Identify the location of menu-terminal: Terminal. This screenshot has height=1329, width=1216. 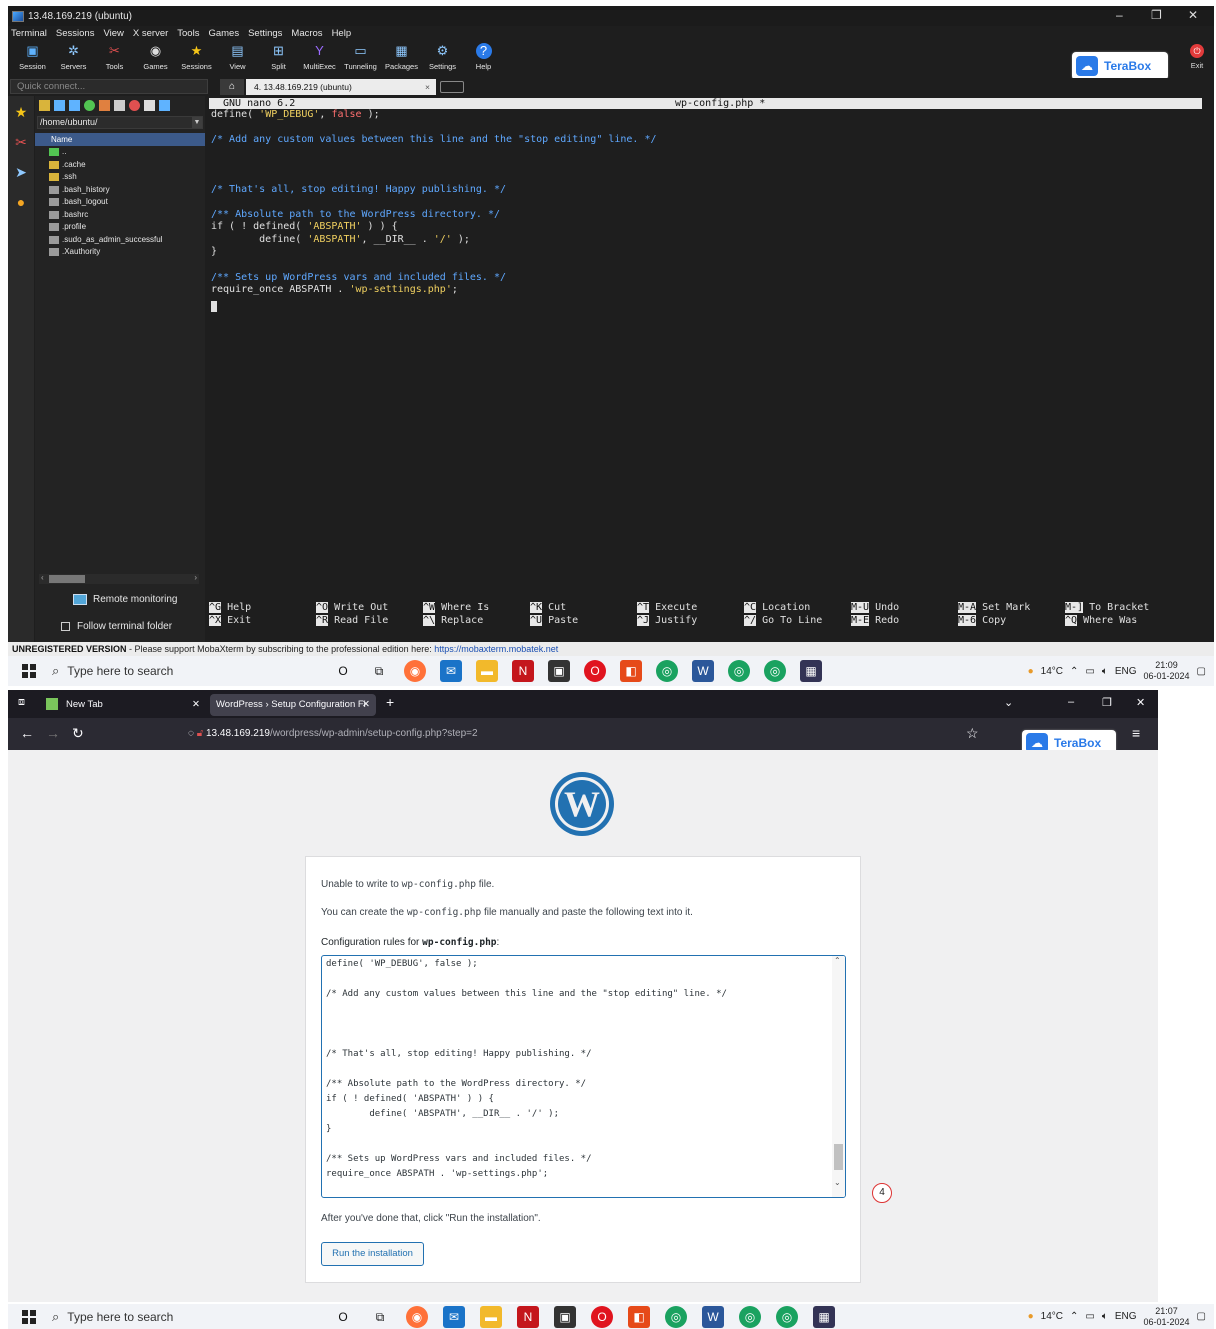
(29, 33).